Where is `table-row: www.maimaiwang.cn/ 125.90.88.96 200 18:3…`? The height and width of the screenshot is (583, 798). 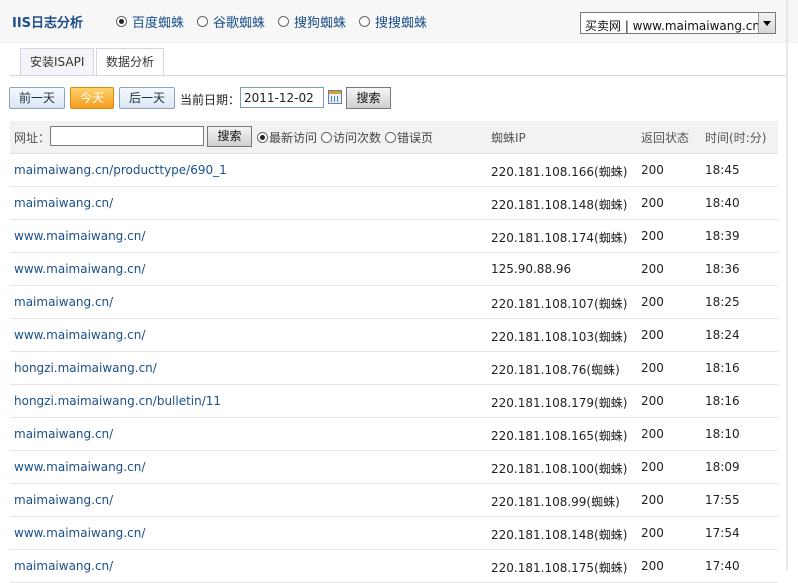
table-row: www.maimaiwang.cn/ 125.90.88.96 200 18:3… is located at coordinates (394, 269).